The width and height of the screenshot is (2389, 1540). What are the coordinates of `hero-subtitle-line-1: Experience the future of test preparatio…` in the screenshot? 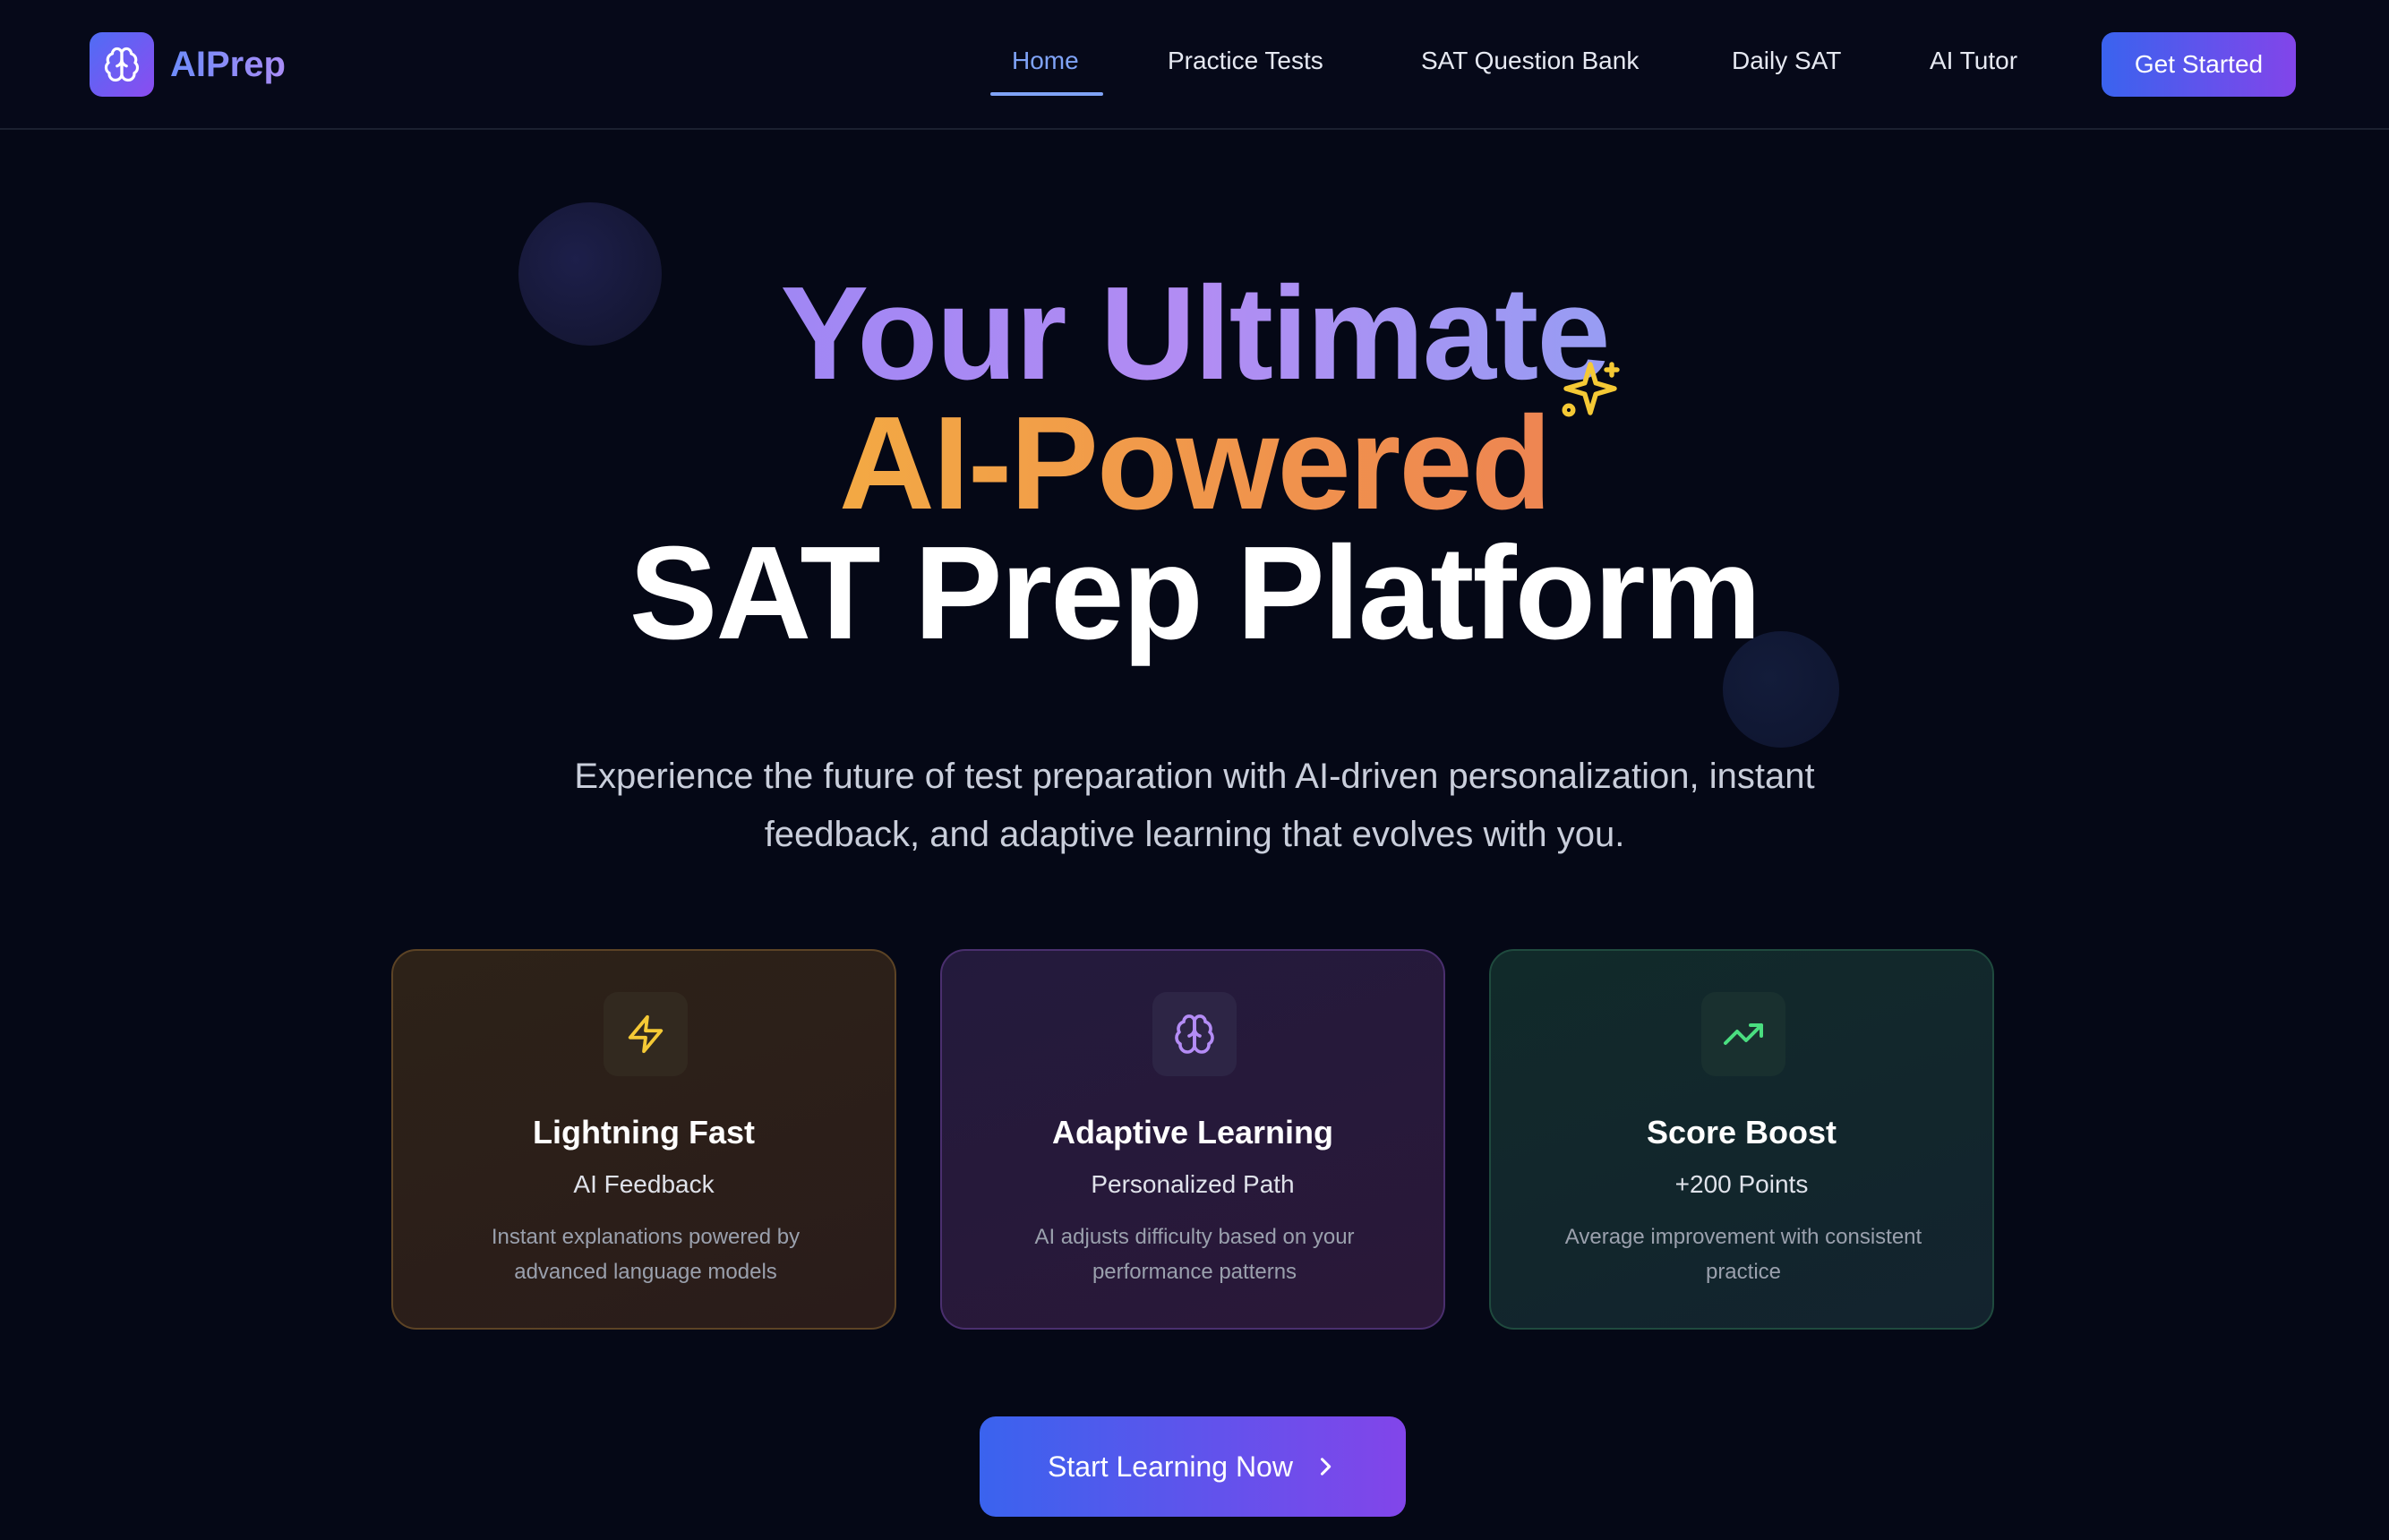 It's located at (1194, 776).